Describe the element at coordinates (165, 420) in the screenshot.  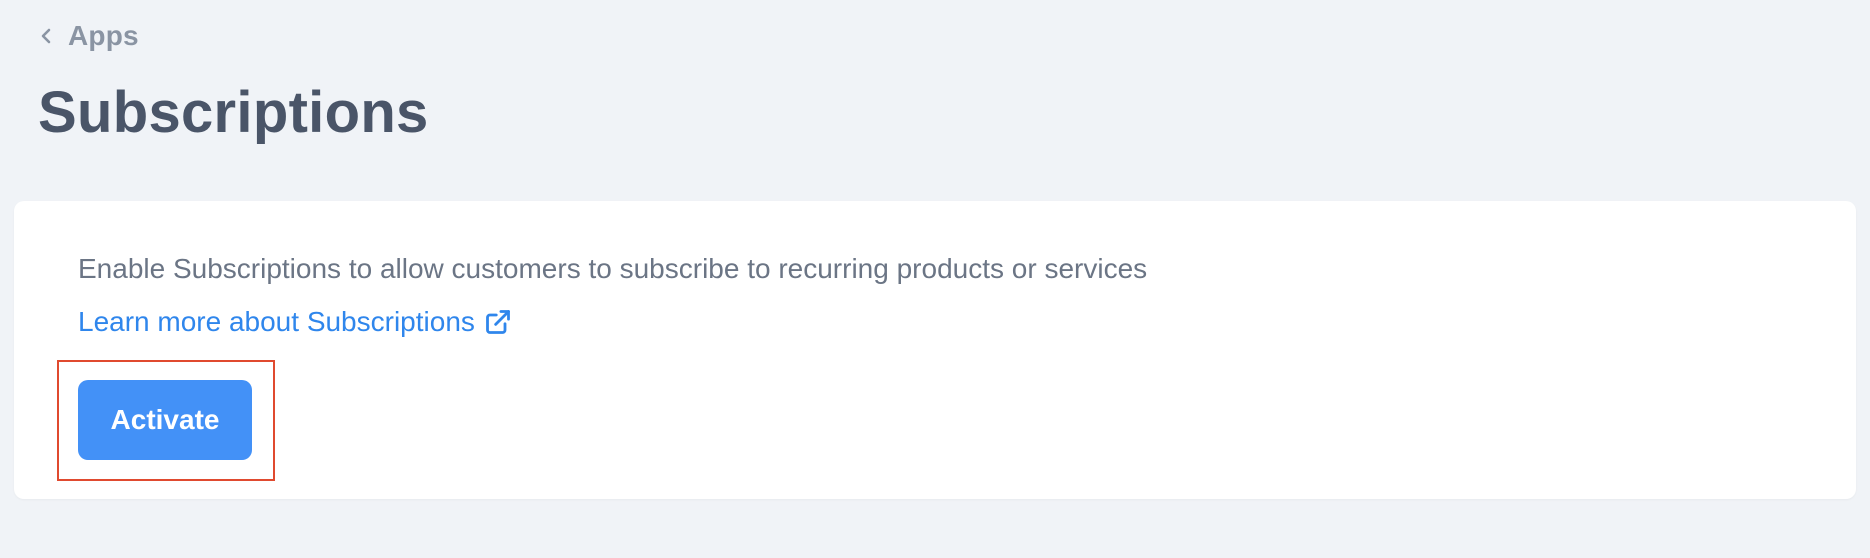
I see `activate-button: Activate` at that location.